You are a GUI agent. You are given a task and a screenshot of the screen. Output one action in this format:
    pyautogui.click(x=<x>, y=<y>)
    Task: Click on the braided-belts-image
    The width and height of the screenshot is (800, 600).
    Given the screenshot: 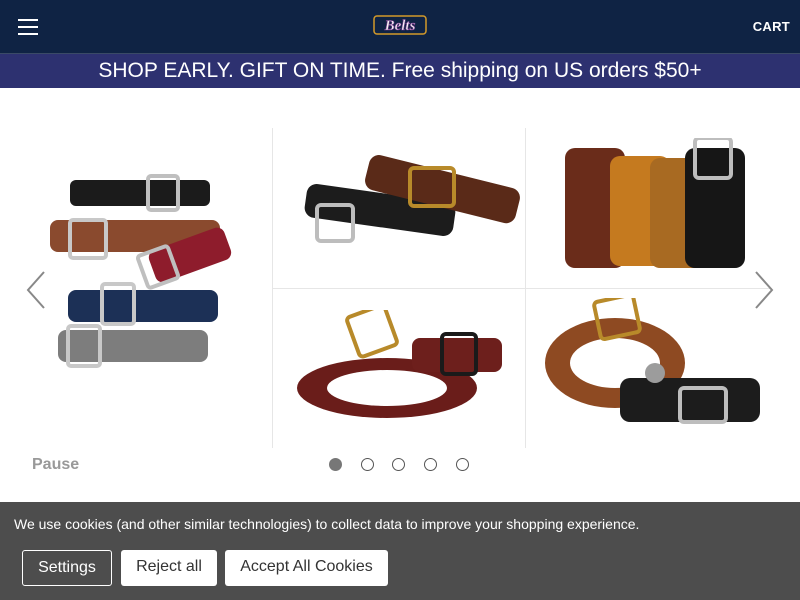 What is the action you would take?
    pyautogui.click(x=655, y=203)
    